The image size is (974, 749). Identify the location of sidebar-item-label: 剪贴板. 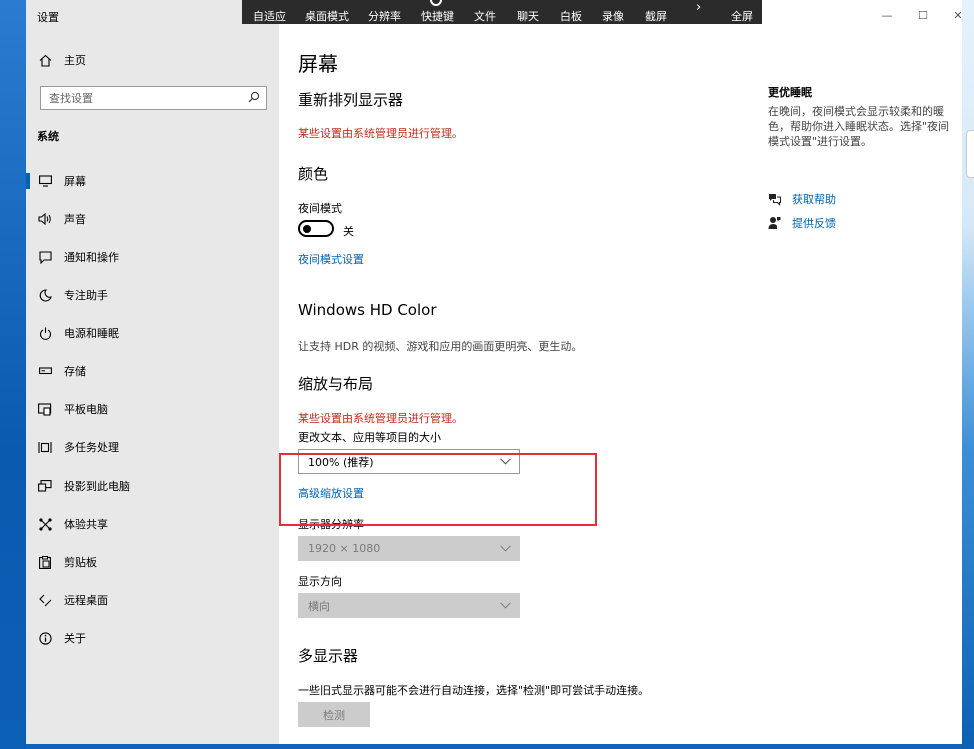
(80, 562).